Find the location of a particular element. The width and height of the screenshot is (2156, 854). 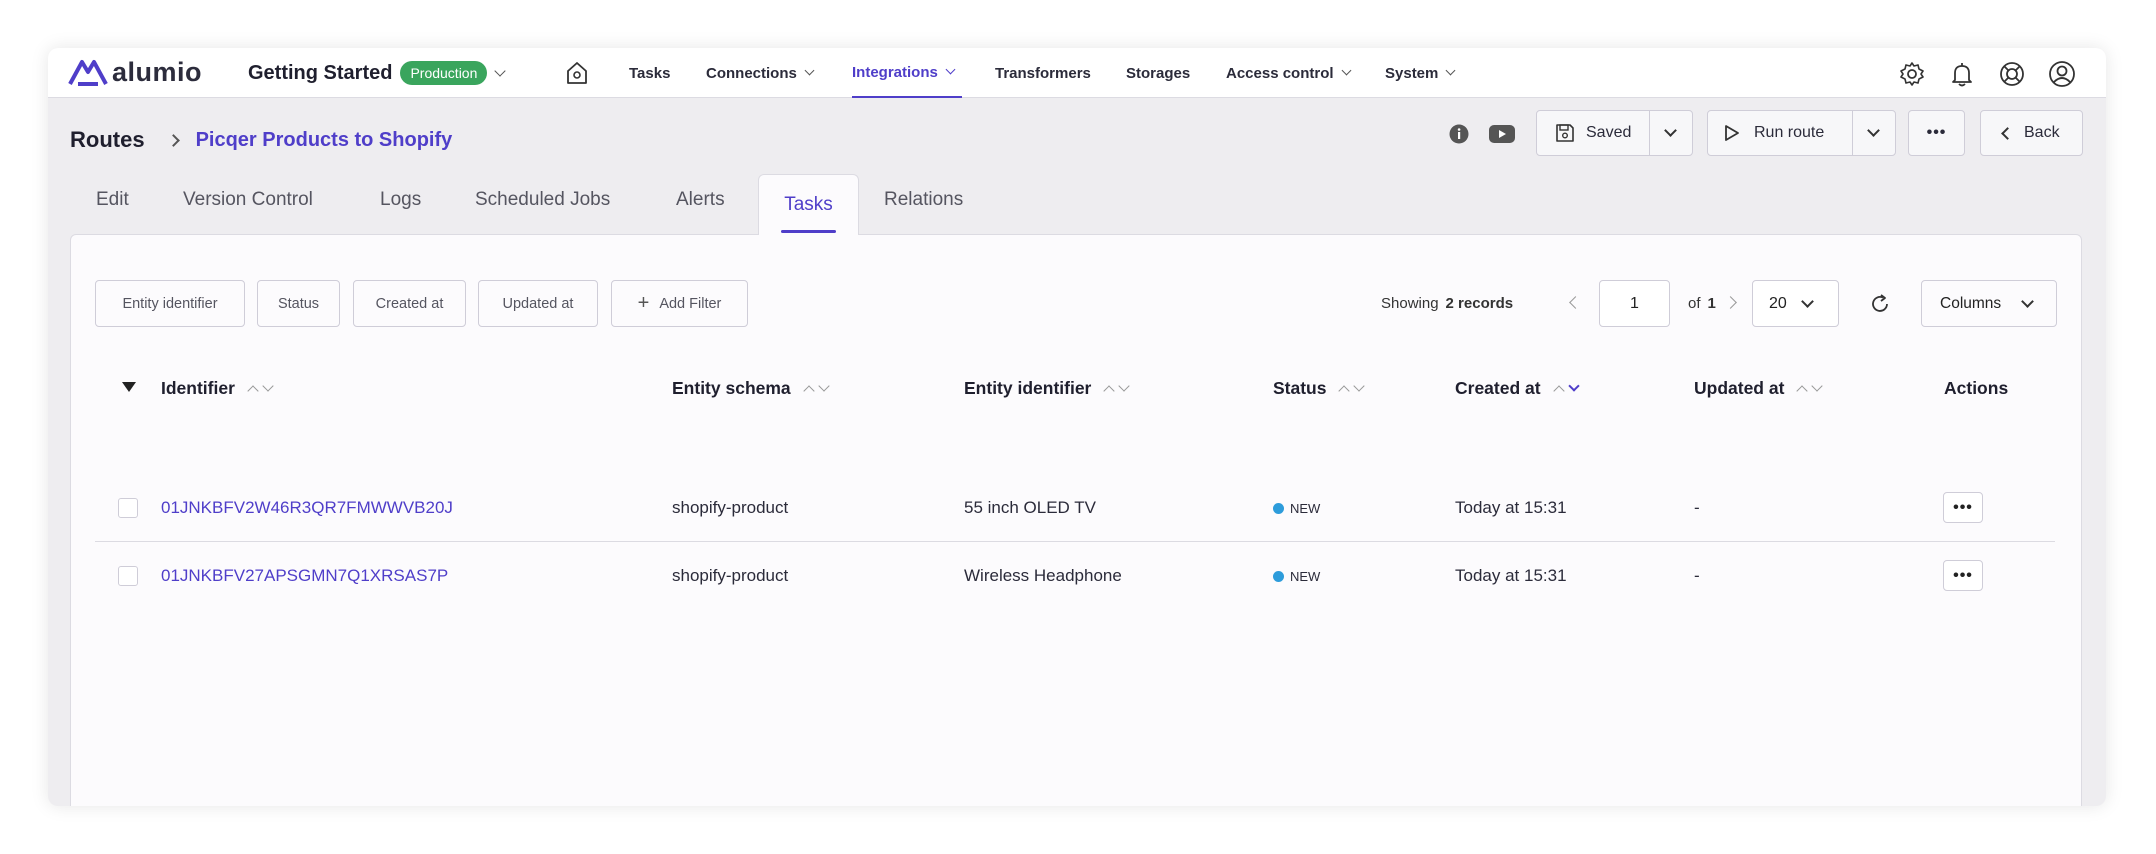

nav-tasks-label: Tasks is located at coordinates (650, 73).